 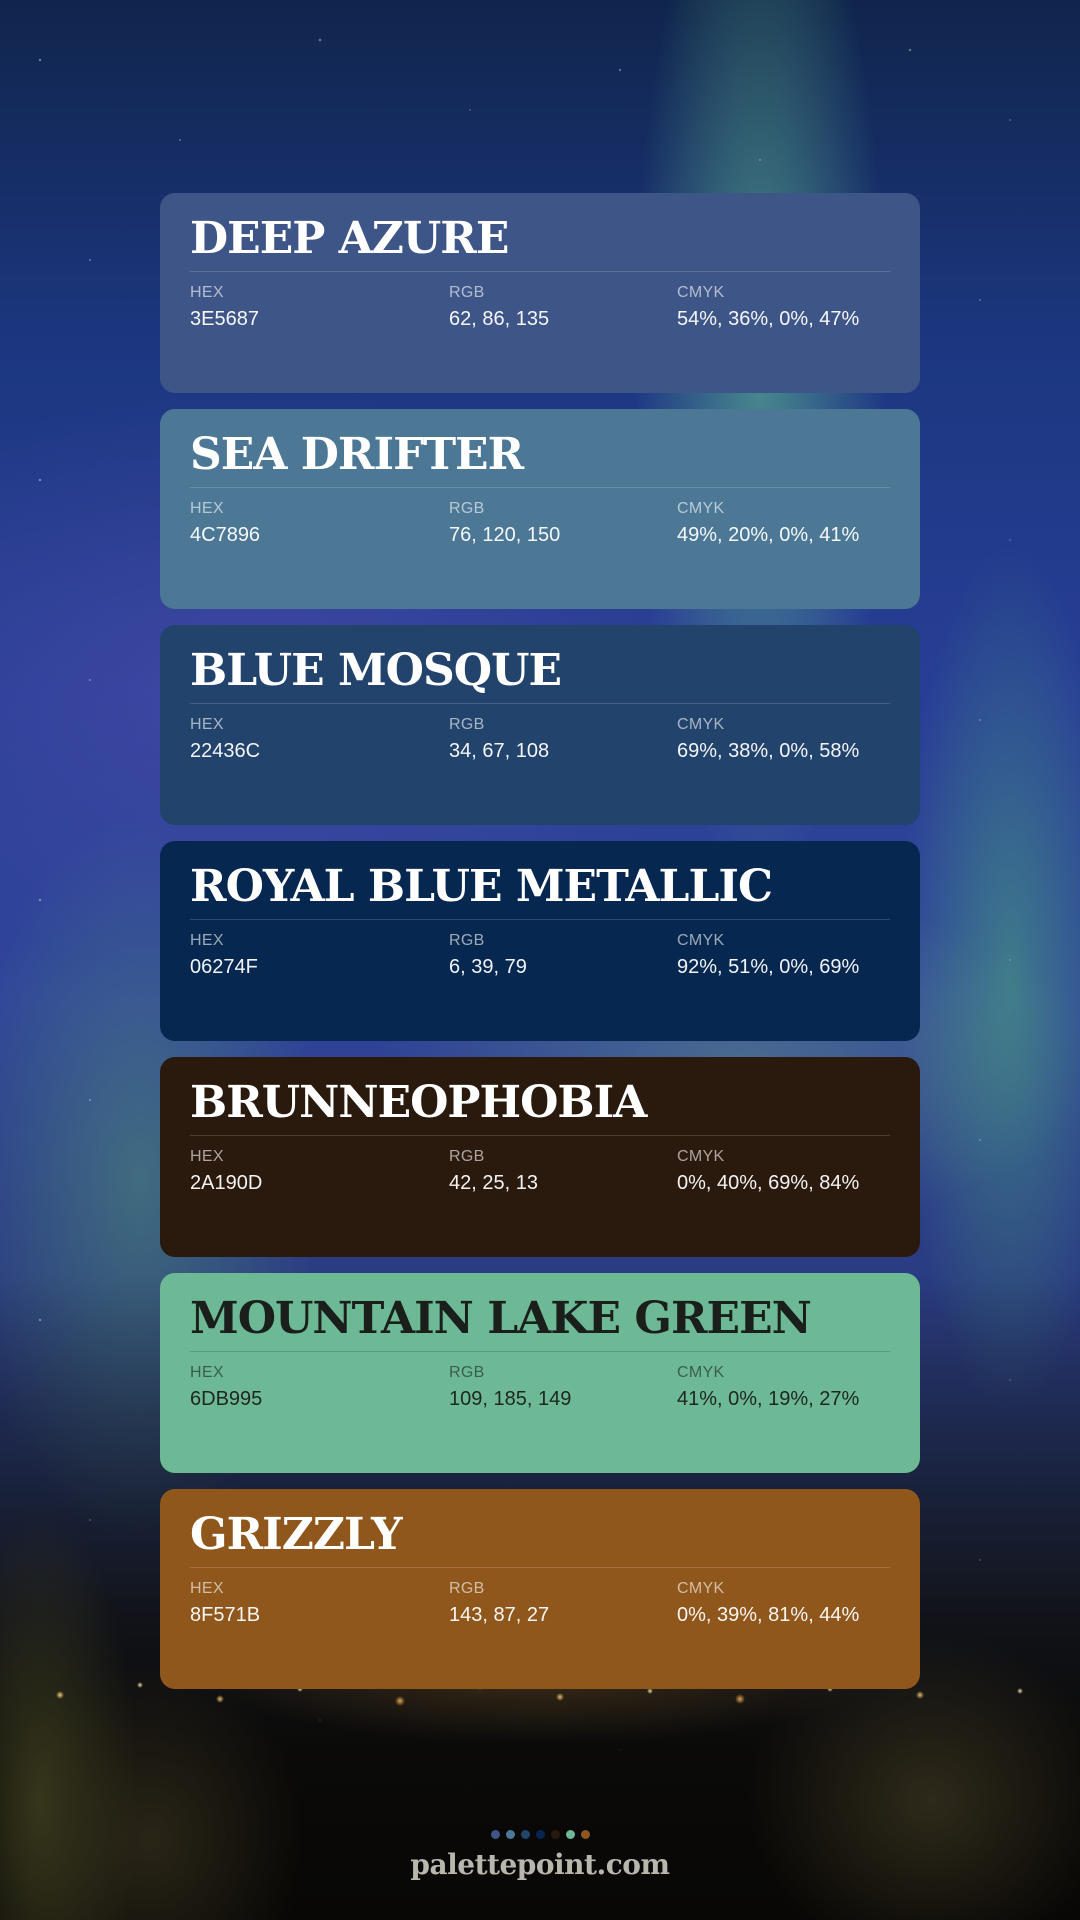 I want to click on hex-value: 2A190D, so click(x=226, y=1183).